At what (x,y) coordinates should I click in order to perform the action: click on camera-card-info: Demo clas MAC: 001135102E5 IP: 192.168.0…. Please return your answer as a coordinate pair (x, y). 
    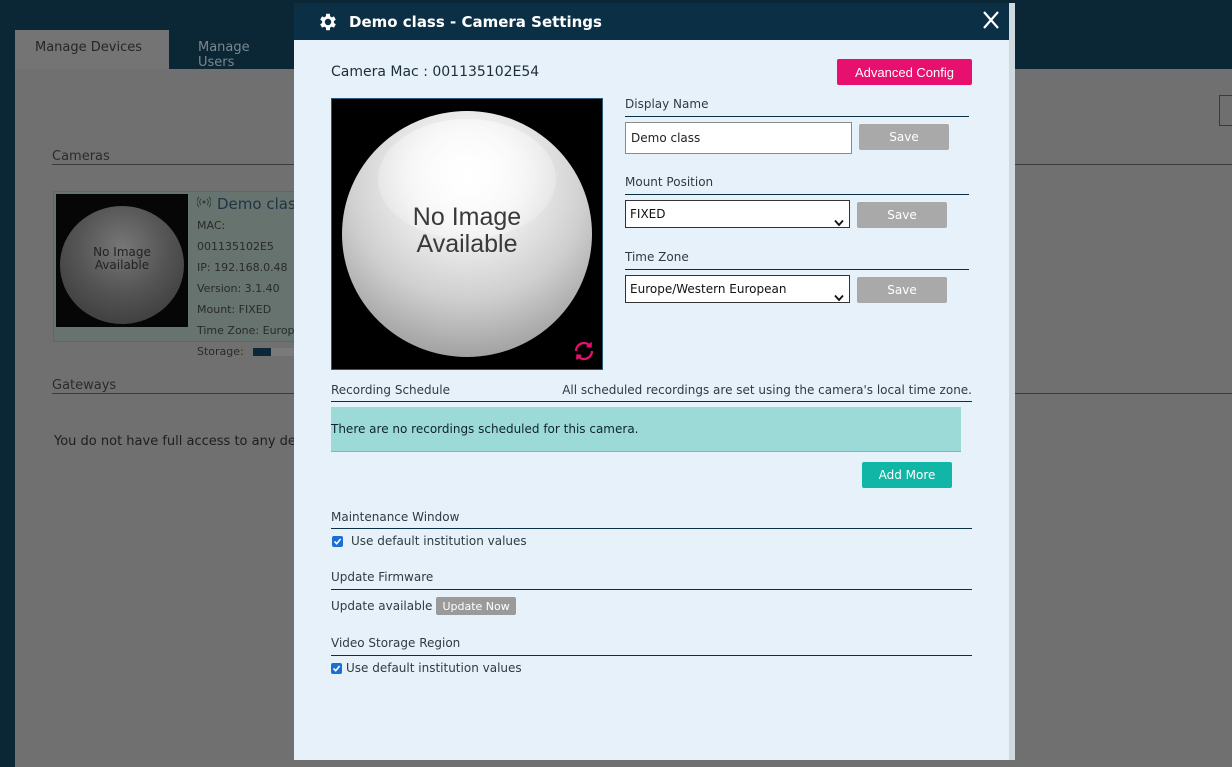
    Looking at the image, I should click on (249, 278).